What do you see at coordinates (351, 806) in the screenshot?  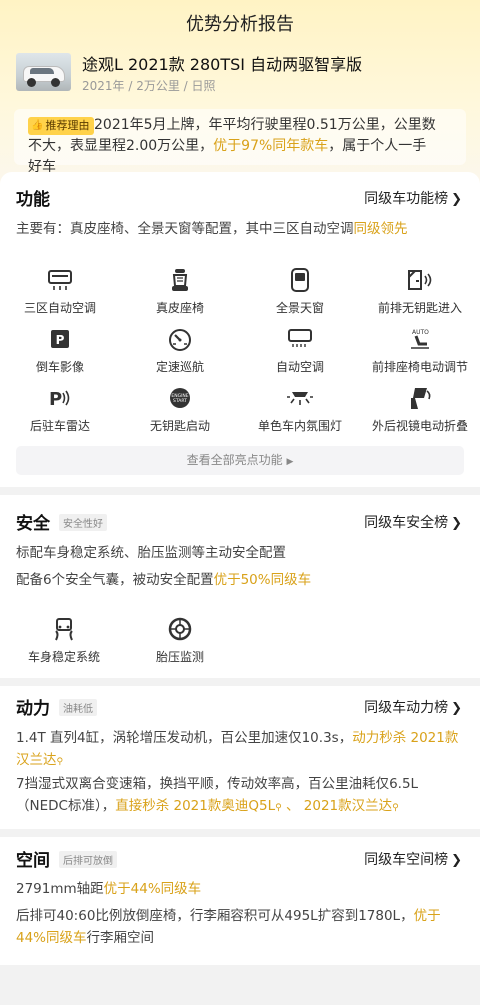 I see `compare-link-highlander-2: 2021款汉兰达⚲` at bounding box center [351, 806].